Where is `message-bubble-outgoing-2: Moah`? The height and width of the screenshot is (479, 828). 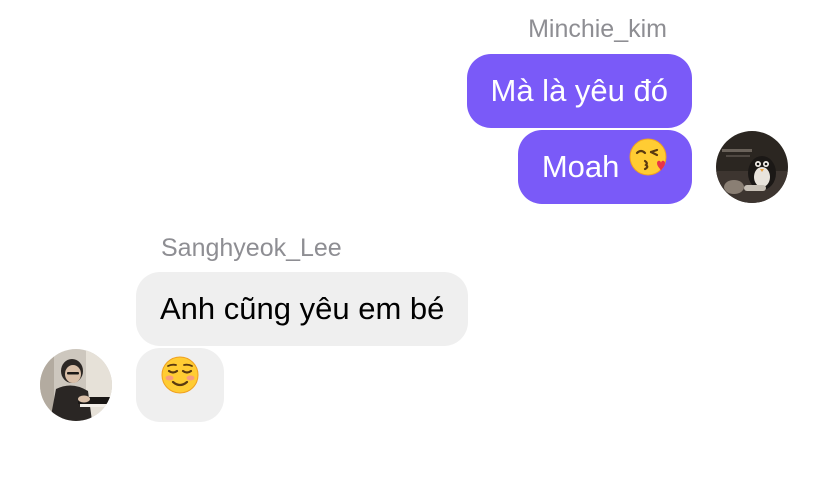 message-bubble-outgoing-2: Moah is located at coordinates (604, 167).